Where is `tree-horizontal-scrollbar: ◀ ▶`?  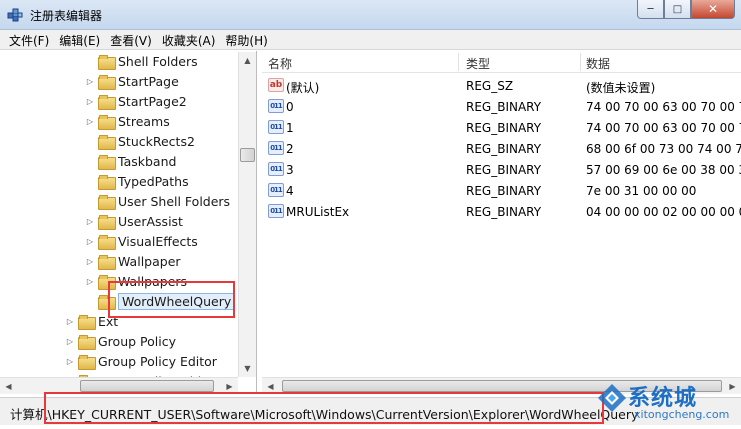 tree-horizontal-scrollbar: ◀ ▶ is located at coordinates (119, 385).